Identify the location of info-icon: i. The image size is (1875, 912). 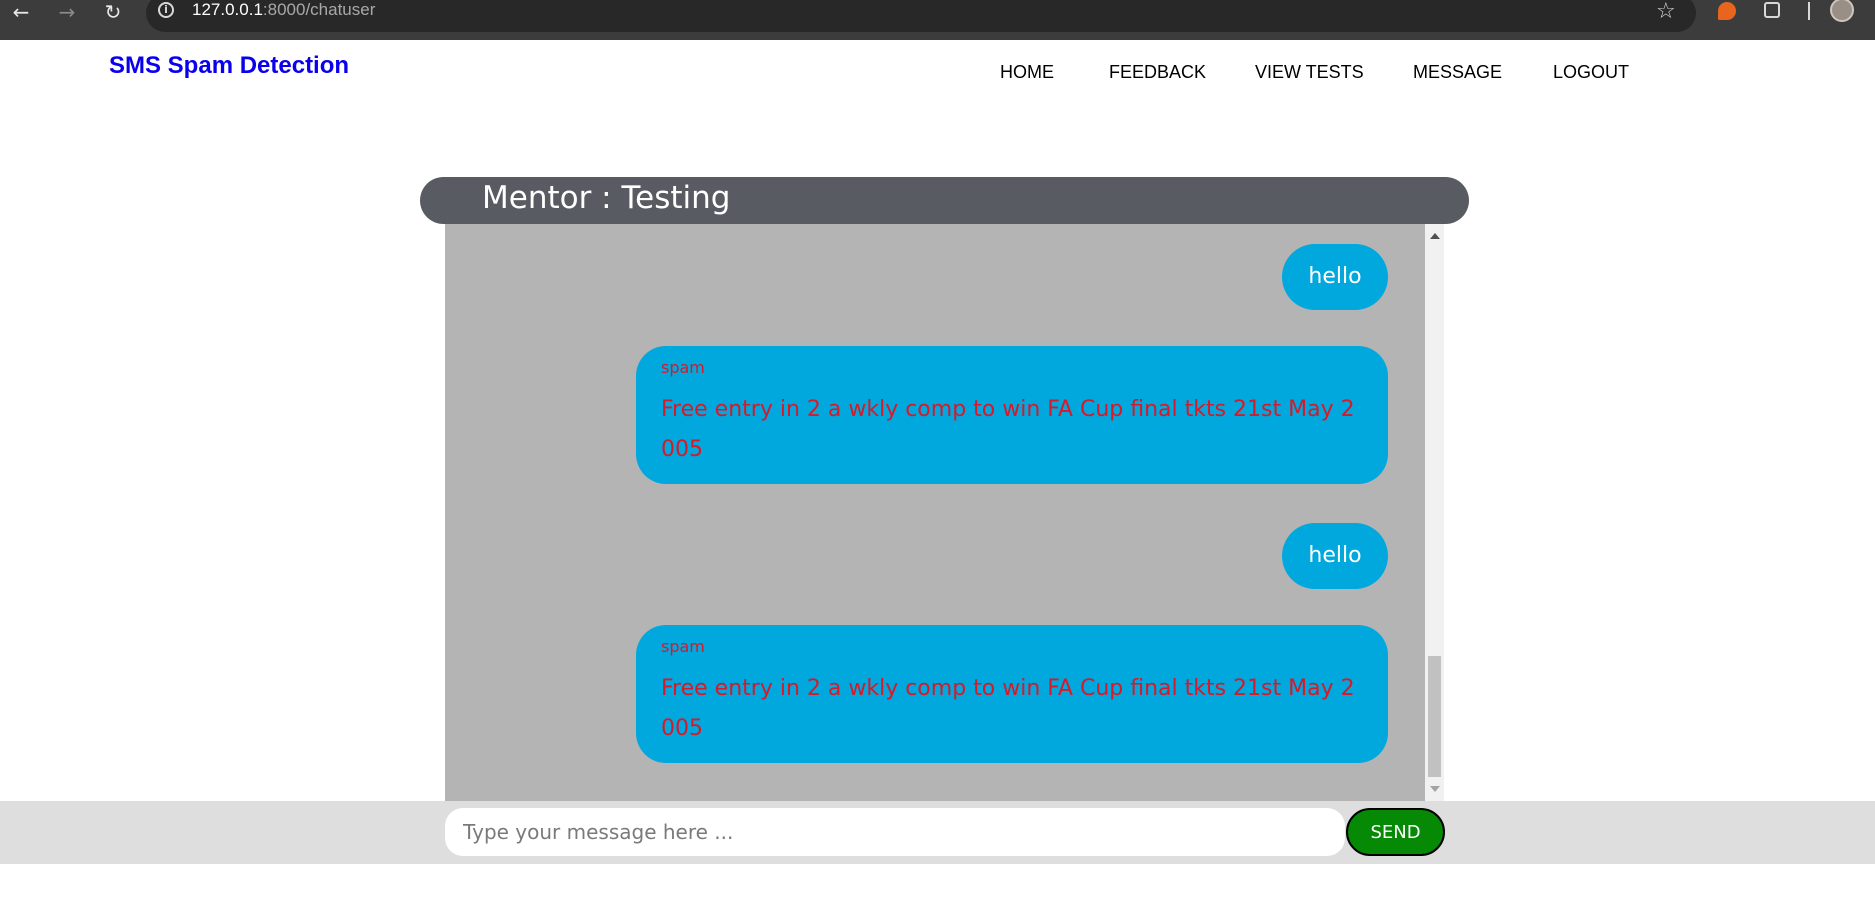
(166, 10).